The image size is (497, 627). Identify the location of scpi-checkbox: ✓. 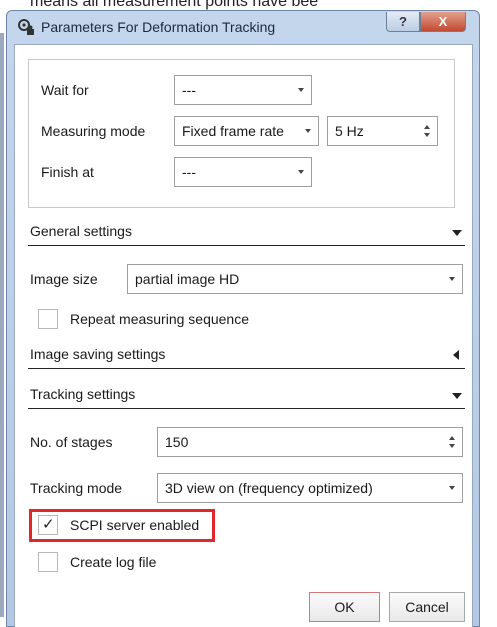
(48, 525).